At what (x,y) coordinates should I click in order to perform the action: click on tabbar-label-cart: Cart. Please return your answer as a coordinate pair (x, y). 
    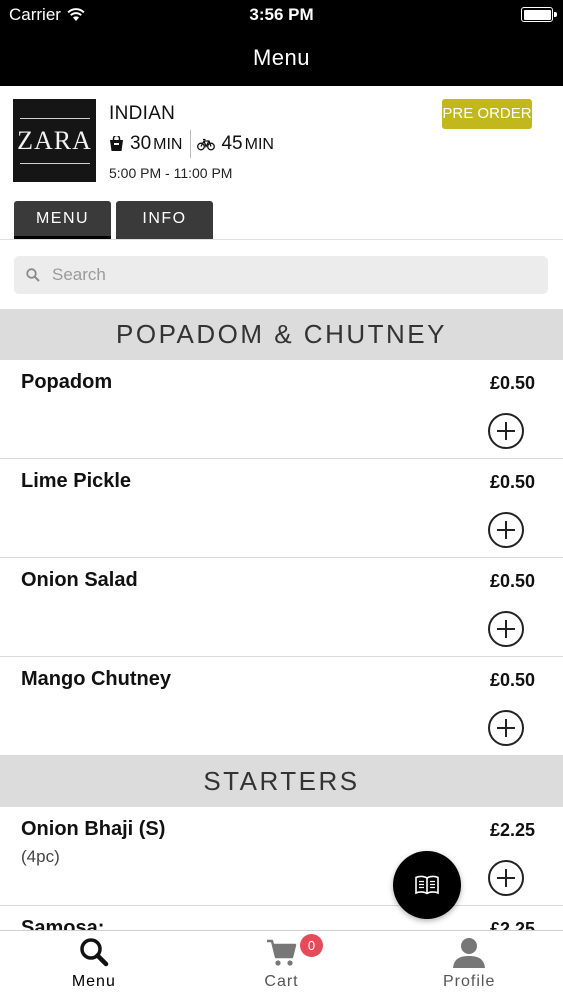
    Looking at the image, I should click on (281, 981).